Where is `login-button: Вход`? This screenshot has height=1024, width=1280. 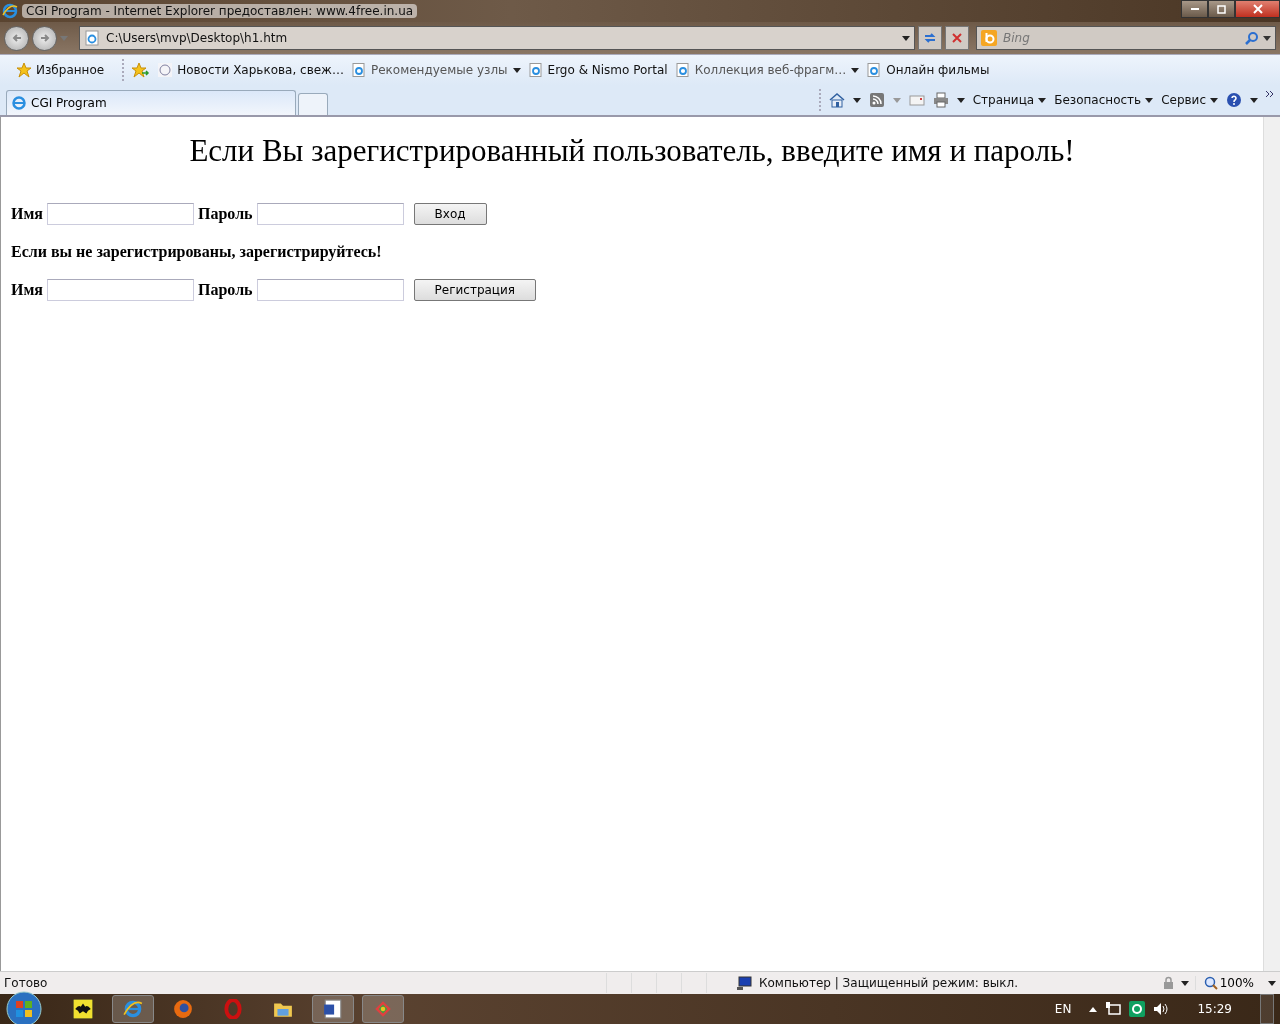 login-button: Вход is located at coordinates (450, 214).